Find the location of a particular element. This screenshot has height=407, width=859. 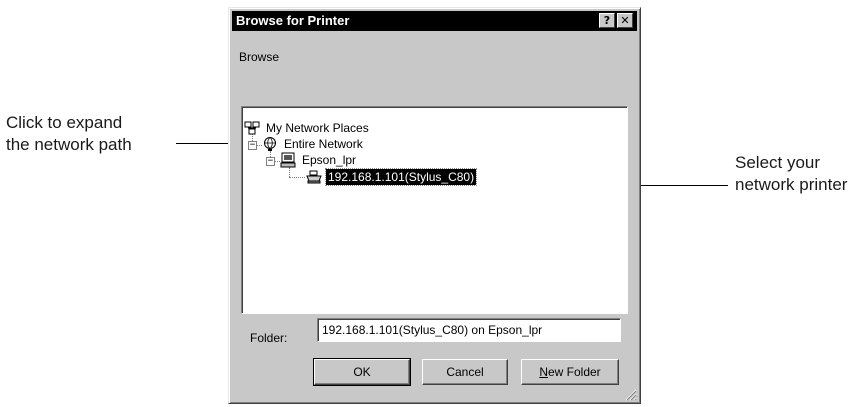

tree-item-label: 192.168.1.101(Stylus_C80) is located at coordinates (401, 177).